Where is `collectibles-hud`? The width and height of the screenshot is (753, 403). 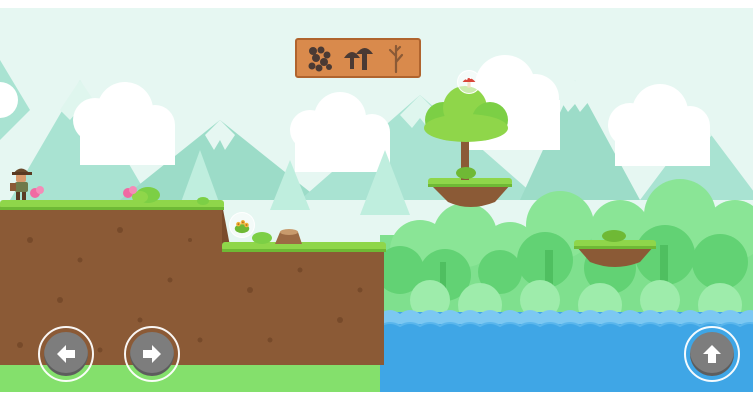
collectibles-hud is located at coordinates (358, 58).